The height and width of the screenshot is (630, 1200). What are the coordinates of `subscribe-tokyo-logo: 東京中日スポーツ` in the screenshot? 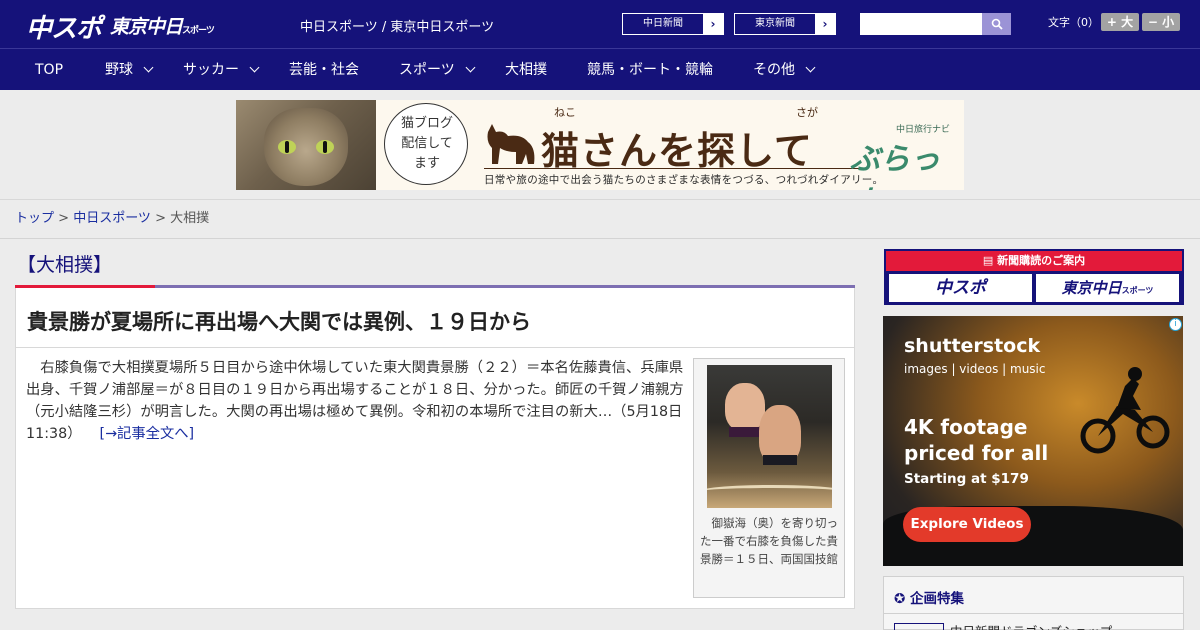 It's located at (1107, 288).